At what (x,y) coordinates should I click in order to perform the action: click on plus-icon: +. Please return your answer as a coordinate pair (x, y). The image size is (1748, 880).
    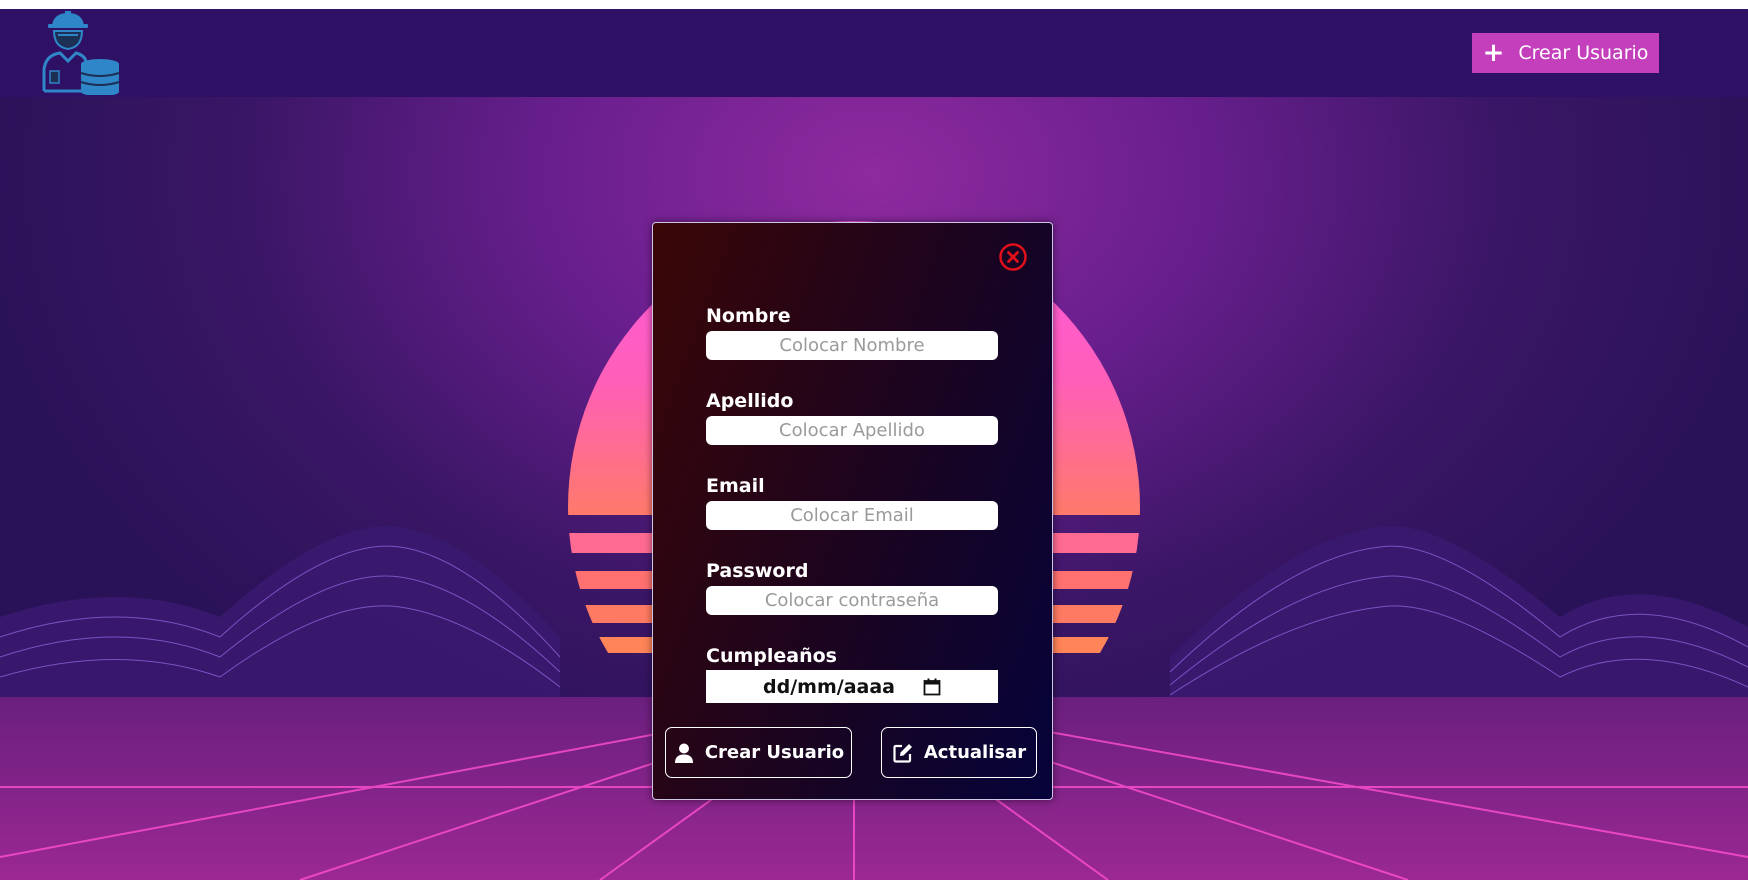
    Looking at the image, I should click on (1493, 53).